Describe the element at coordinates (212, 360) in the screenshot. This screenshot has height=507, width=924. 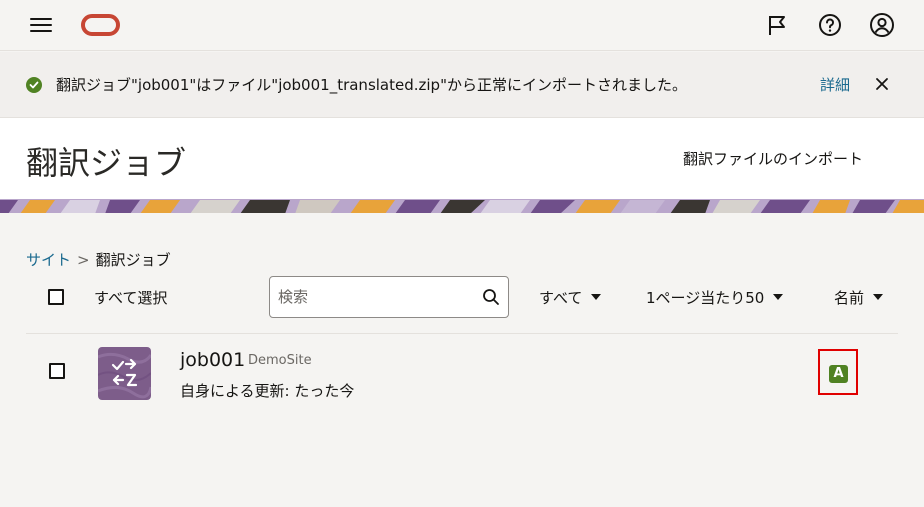
I see `job-name-link: job001` at that location.